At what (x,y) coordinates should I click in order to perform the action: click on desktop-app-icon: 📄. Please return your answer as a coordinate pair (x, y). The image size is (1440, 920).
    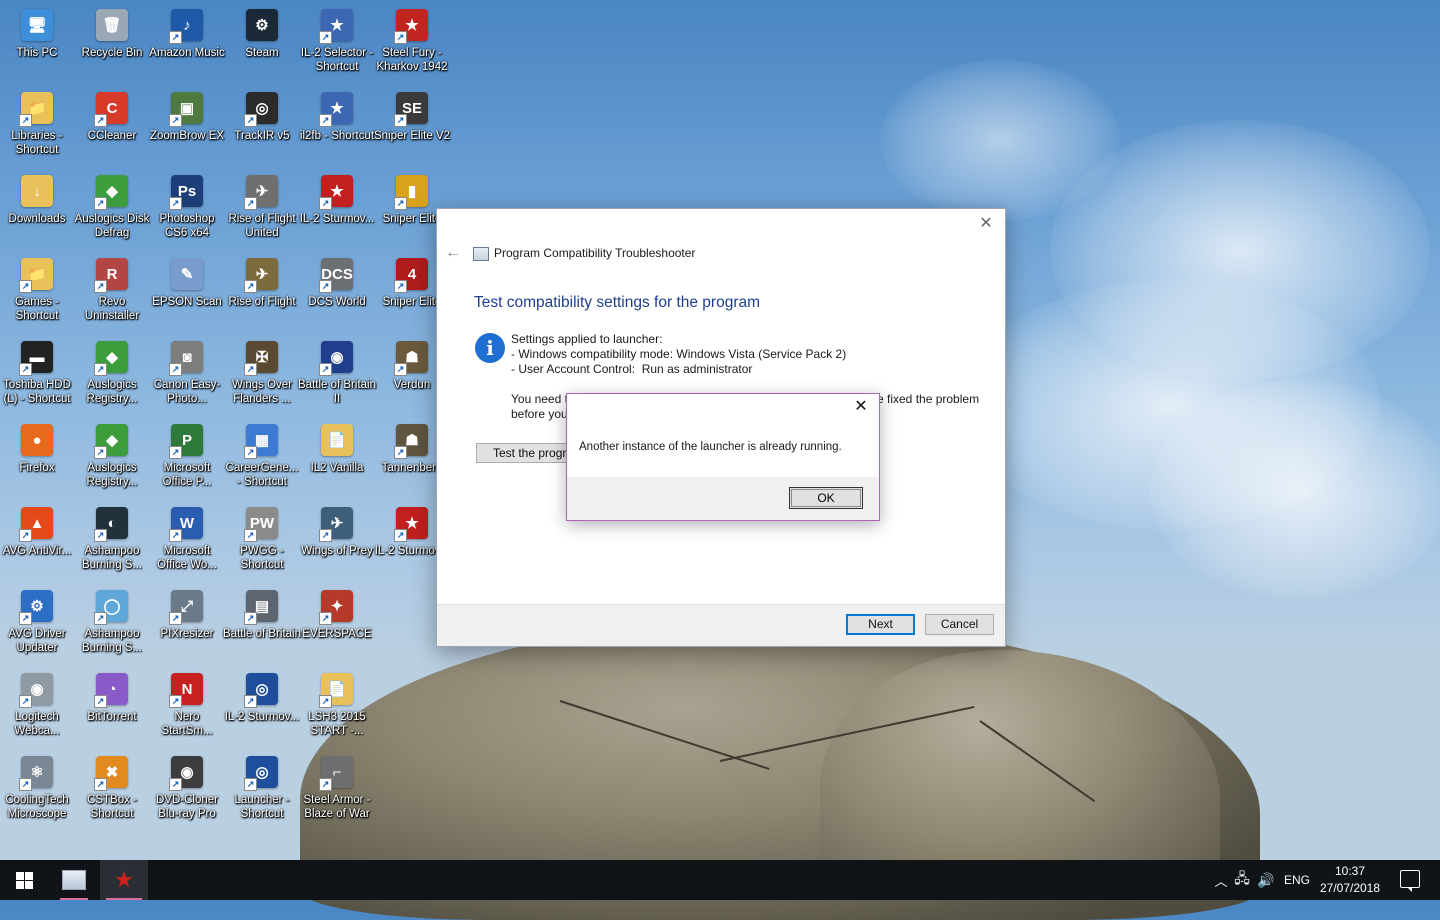
    Looking at the image, I should click on (337, 440).